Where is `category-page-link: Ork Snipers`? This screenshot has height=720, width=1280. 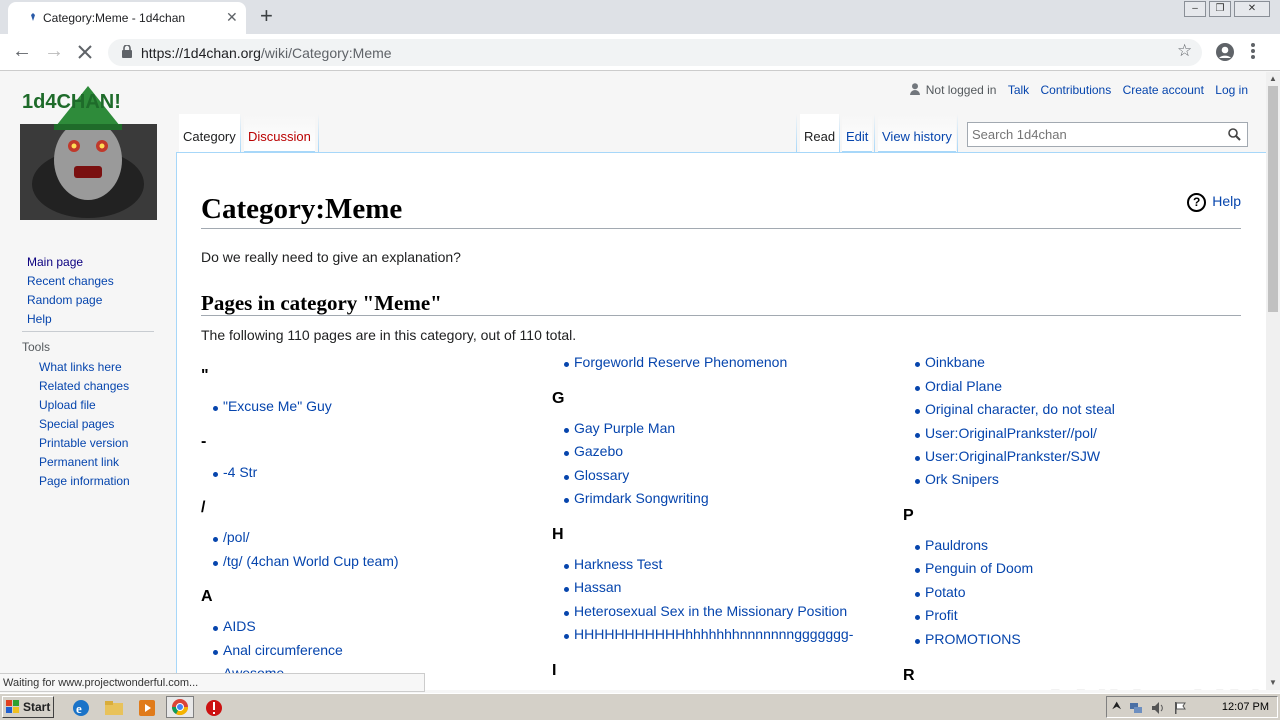
category-page-link: Ork Snipers is located at coordinates (957, 479).